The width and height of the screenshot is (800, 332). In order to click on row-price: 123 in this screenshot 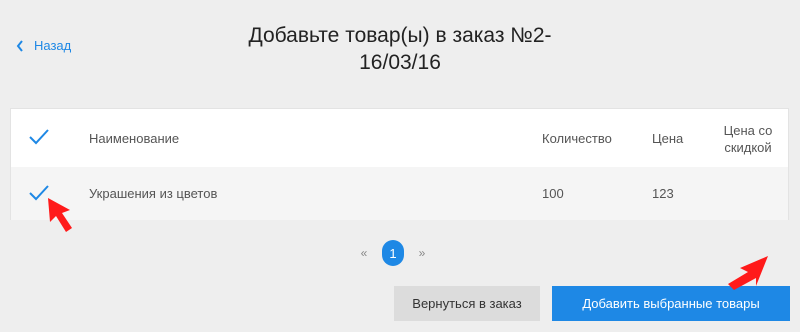, I will do `click(663, 193)`.